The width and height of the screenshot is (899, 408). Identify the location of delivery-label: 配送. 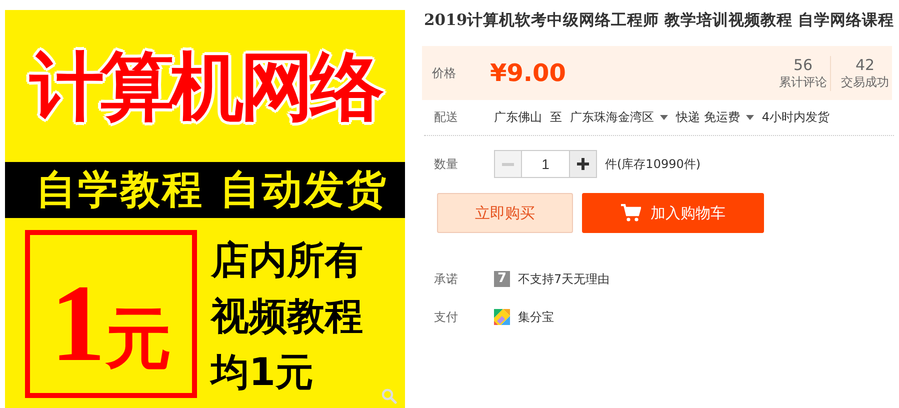
(446, 117).